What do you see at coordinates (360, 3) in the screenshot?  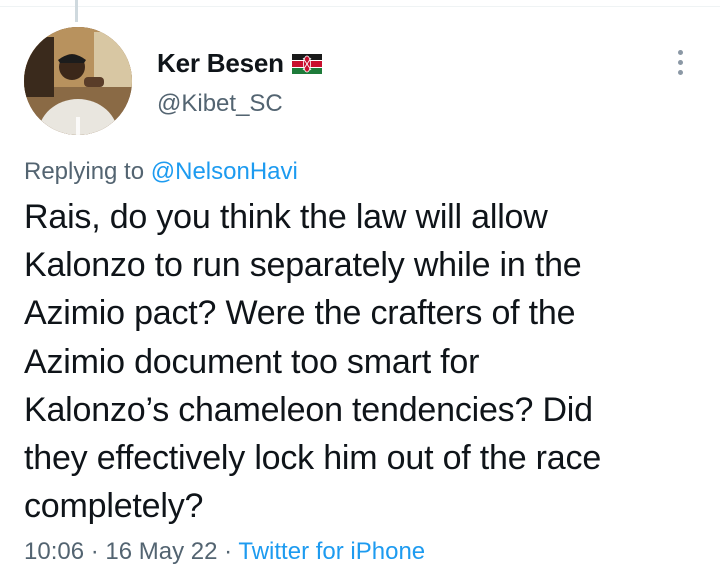 I see `top-divider` at bounding box center [360, 3].